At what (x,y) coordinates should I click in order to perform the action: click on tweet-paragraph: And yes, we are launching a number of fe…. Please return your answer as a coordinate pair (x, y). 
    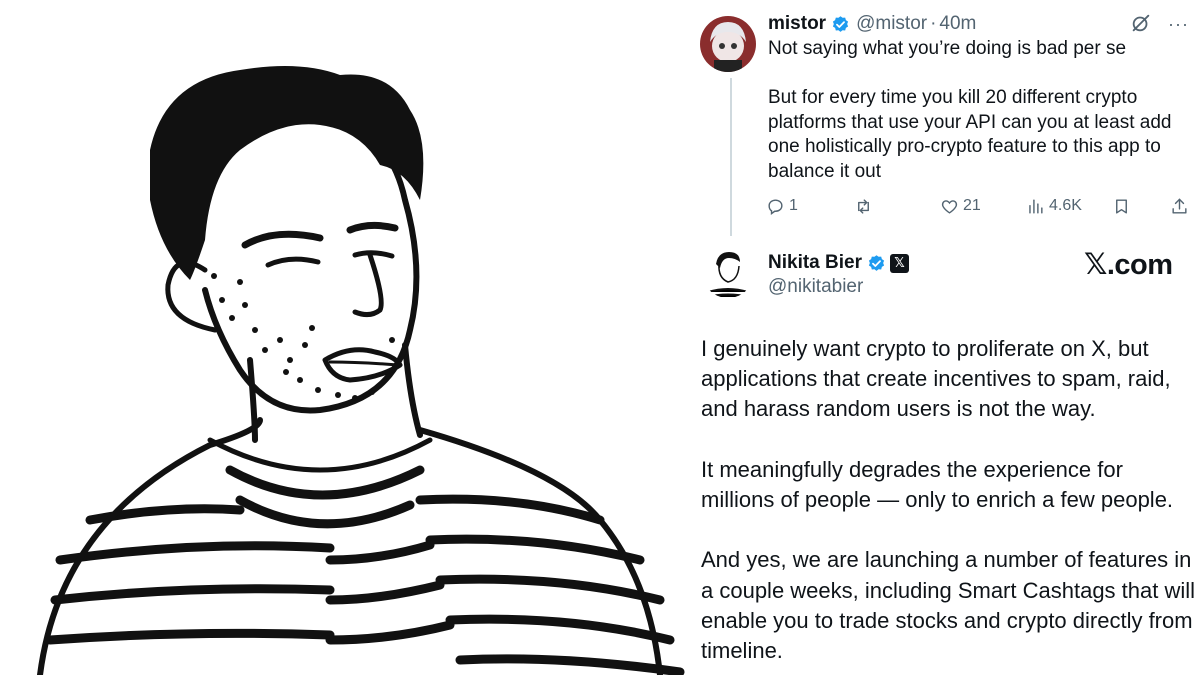
    Looking at the image, I should click on (948, 605).